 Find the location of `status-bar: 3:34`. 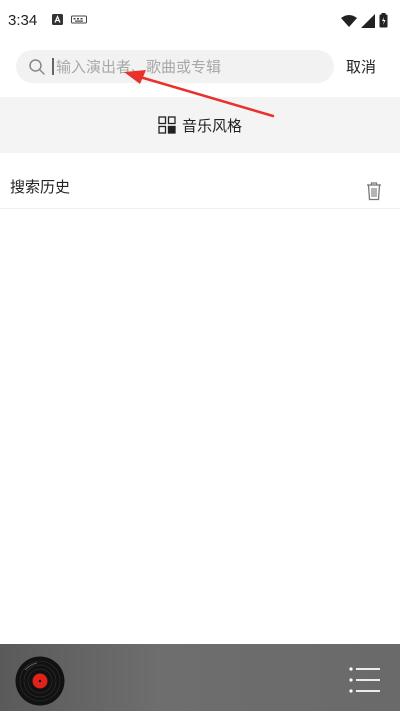

status-bar: 3:34 is located at coordinates (200, 21).